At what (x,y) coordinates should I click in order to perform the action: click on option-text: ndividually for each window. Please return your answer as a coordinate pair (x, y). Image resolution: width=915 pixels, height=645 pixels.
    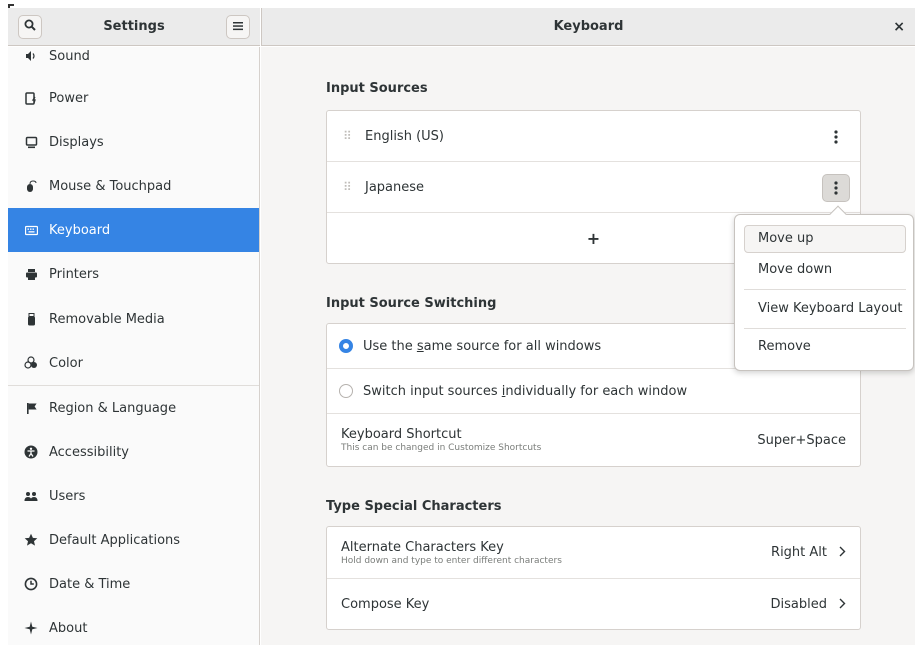
    Looking at the image, I should click on (596, 391).